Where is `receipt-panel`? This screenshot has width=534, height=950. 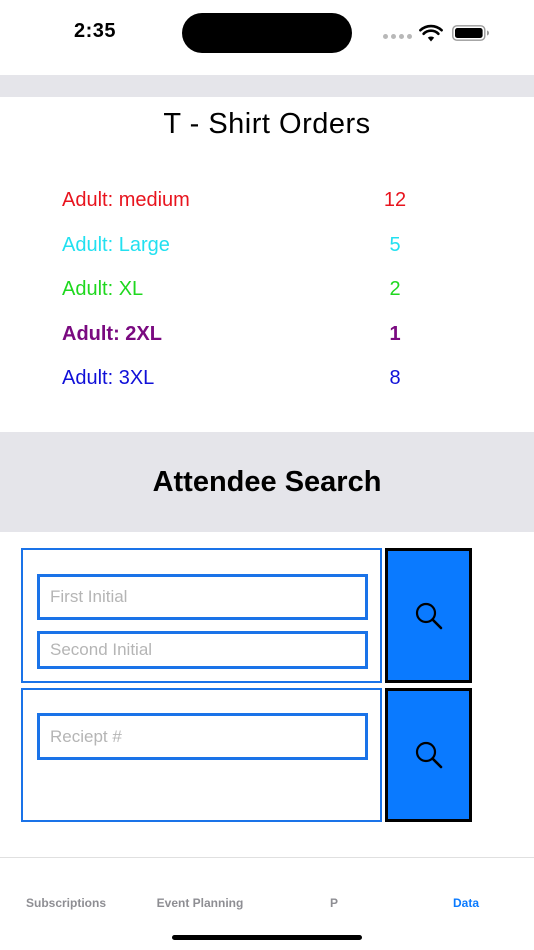
receipt-panel is located at coordinates (201, 755).